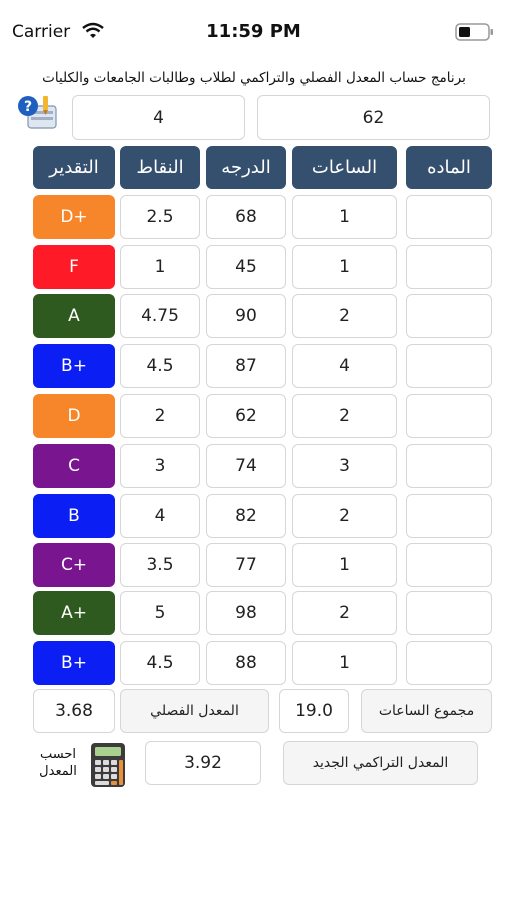  I want to click on header-subject: الماده, so click(449, 167).